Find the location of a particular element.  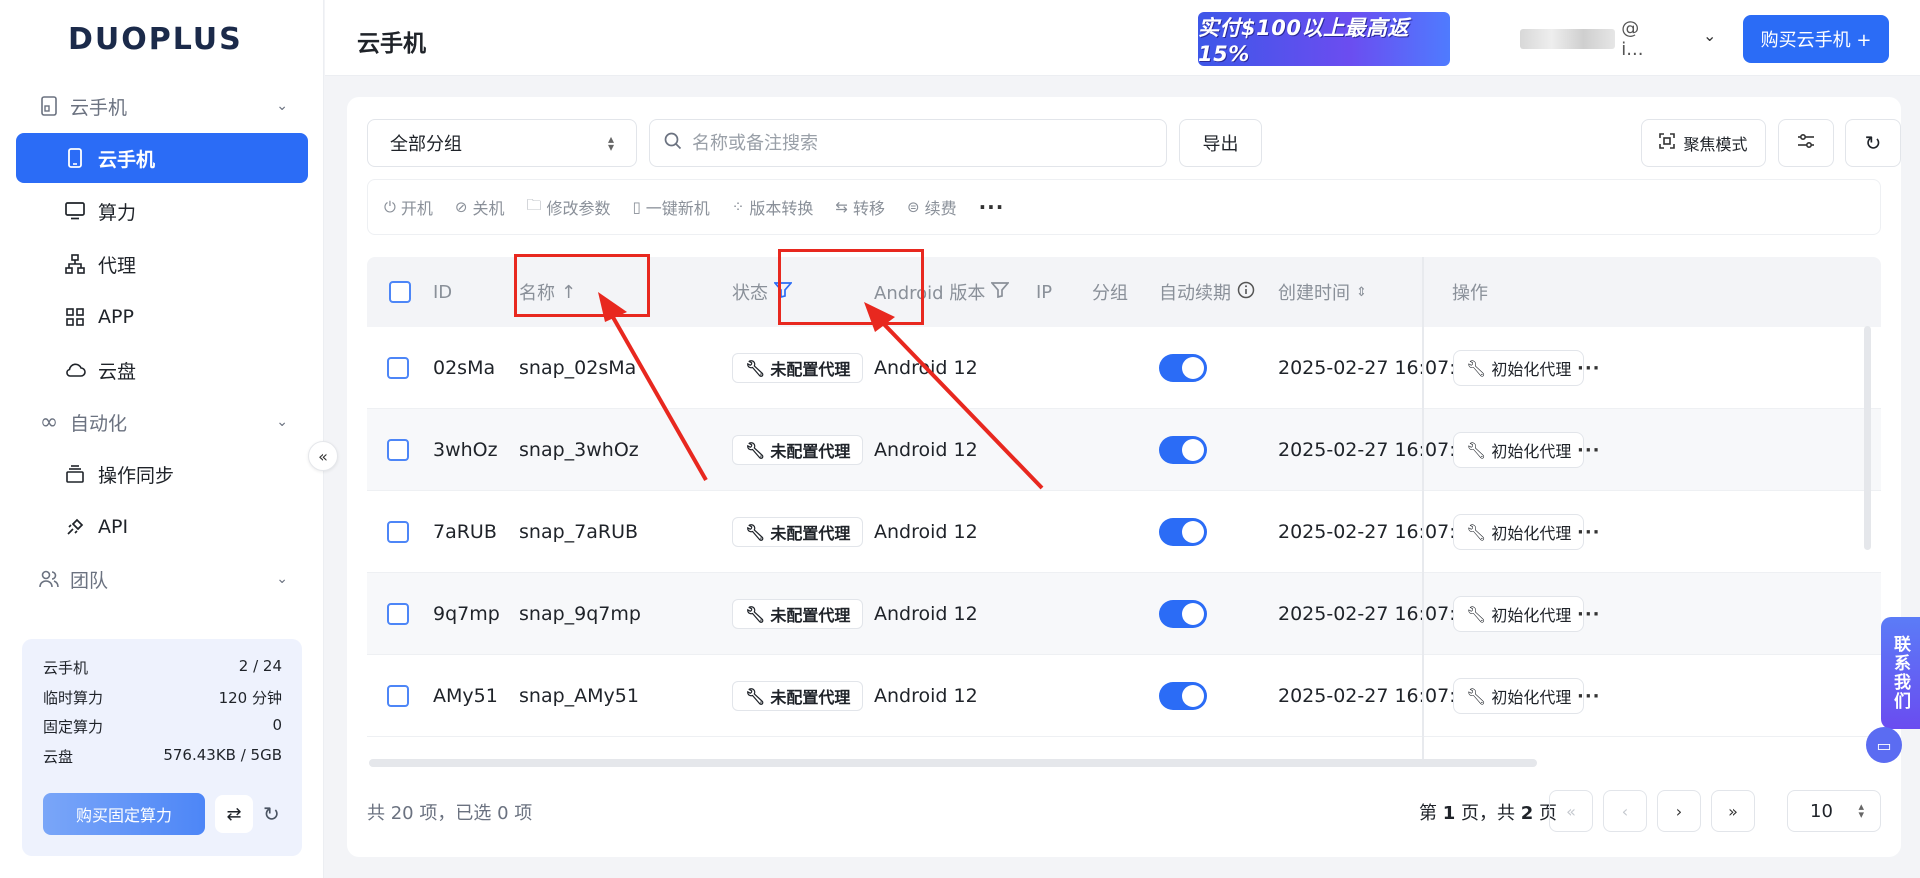

chat-icon: ▭ is located at coordinates (1884, 745).